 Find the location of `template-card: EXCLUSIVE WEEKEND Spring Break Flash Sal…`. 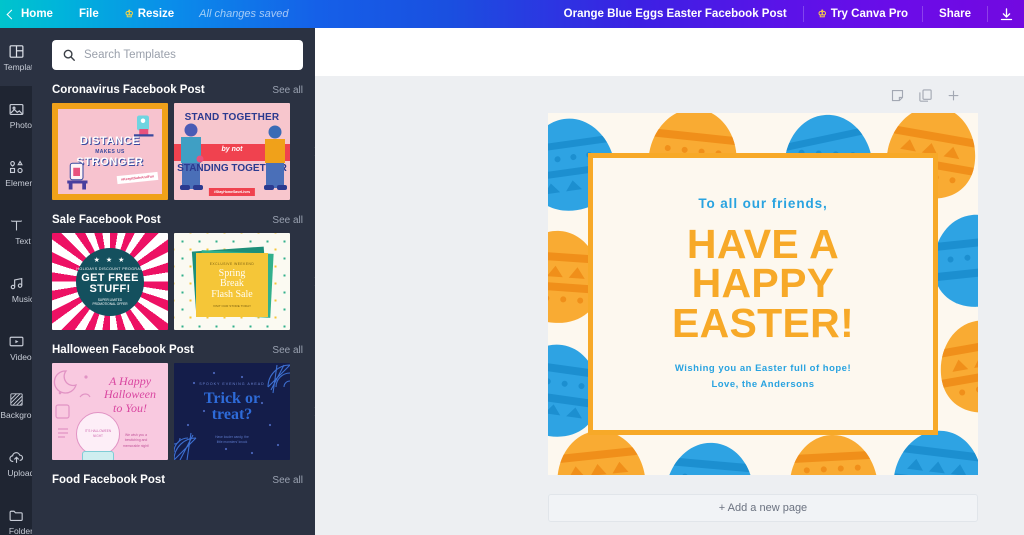

template-card: EXCLUSIVE WEEKEND Spring Break Flash Sal… is located at coordinates (232, 285).